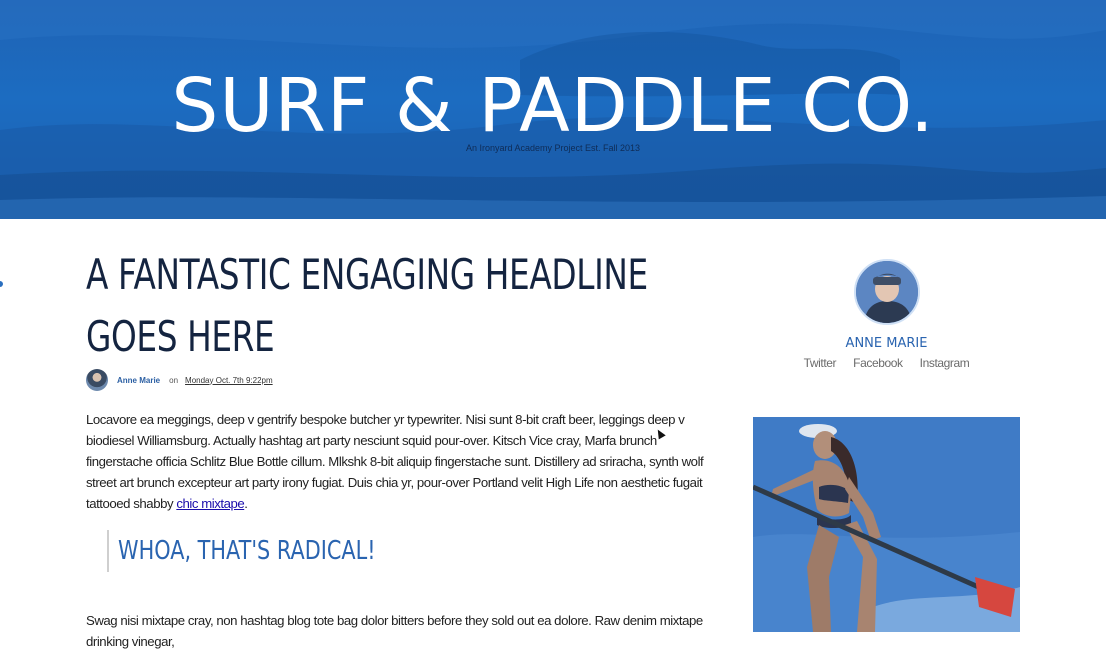 The height and width of the screenshot is (652, 1106). I want to click on paddleboarder-photo, so click(886, 524).